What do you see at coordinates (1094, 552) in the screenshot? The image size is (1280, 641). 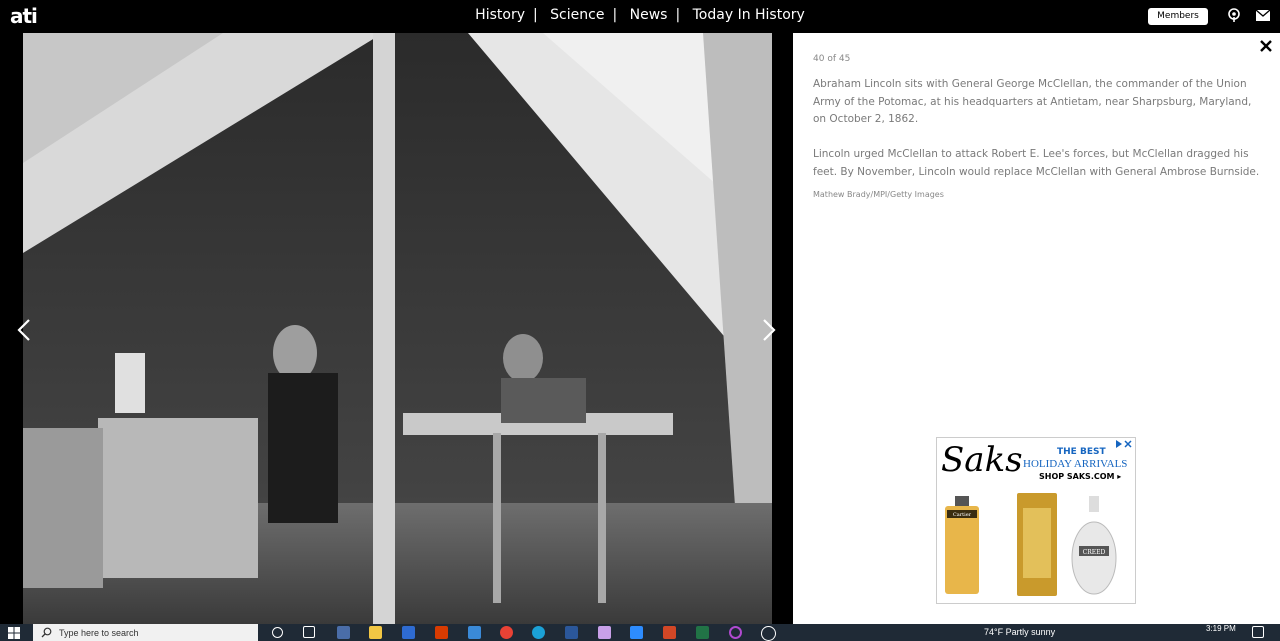 I see `ad-product-label: CREED` at bounding box center [1094, 552].